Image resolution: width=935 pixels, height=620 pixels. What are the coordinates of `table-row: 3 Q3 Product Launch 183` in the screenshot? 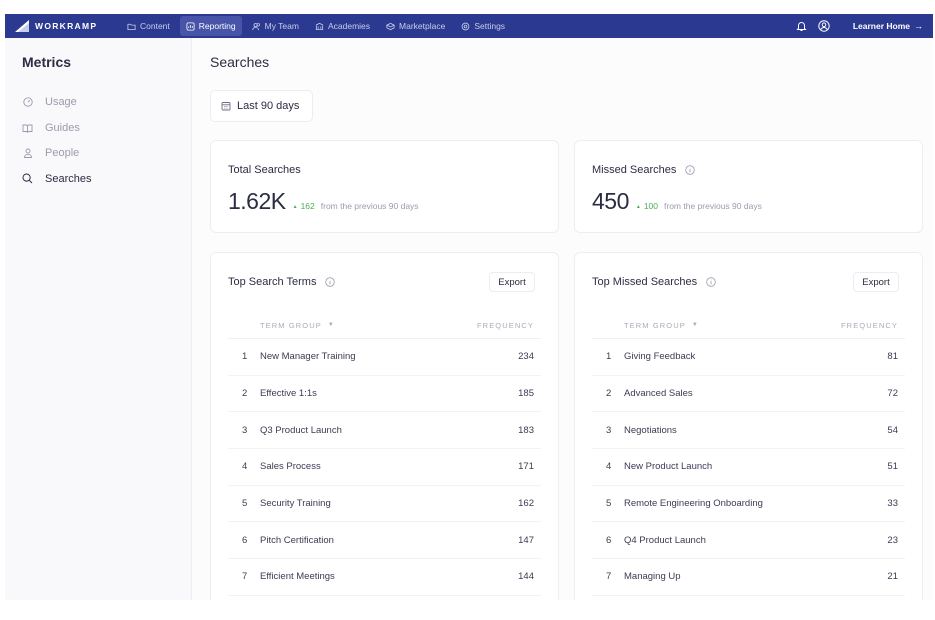 It's located at (384, 431).